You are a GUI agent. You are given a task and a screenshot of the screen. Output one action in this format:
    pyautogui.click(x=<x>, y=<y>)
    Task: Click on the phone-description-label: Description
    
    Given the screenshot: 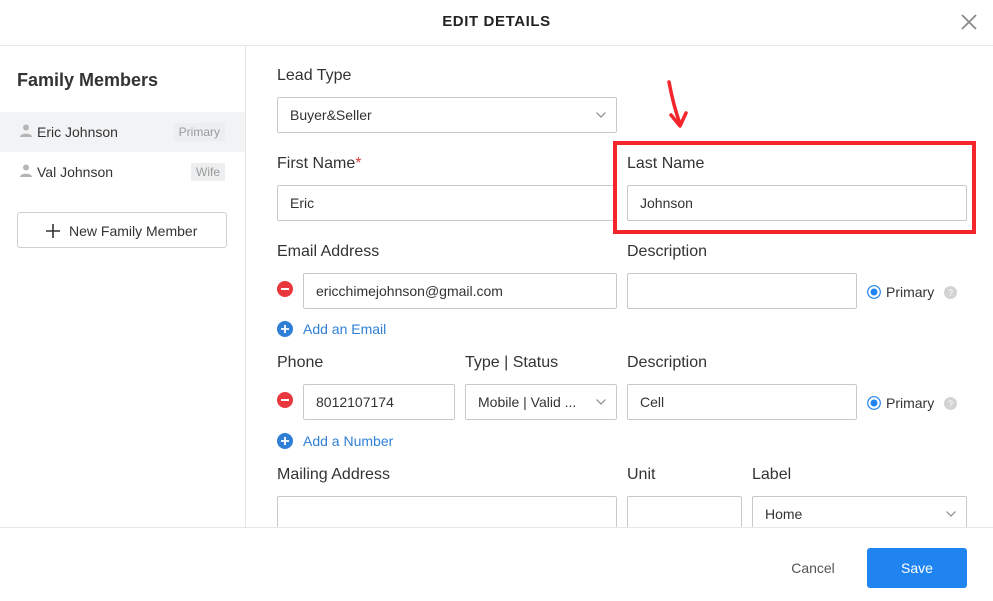 What is the action you would take?
    pyautogui.click(x=667, y=362)
    